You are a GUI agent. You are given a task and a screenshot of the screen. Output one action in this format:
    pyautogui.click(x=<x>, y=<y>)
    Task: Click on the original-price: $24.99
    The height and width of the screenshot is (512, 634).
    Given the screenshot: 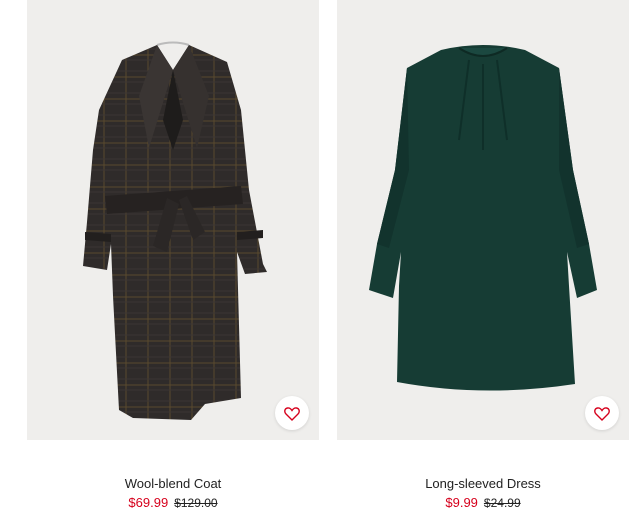 What is the action you would take?
    pyautogui.click(x=502, y=503)
    